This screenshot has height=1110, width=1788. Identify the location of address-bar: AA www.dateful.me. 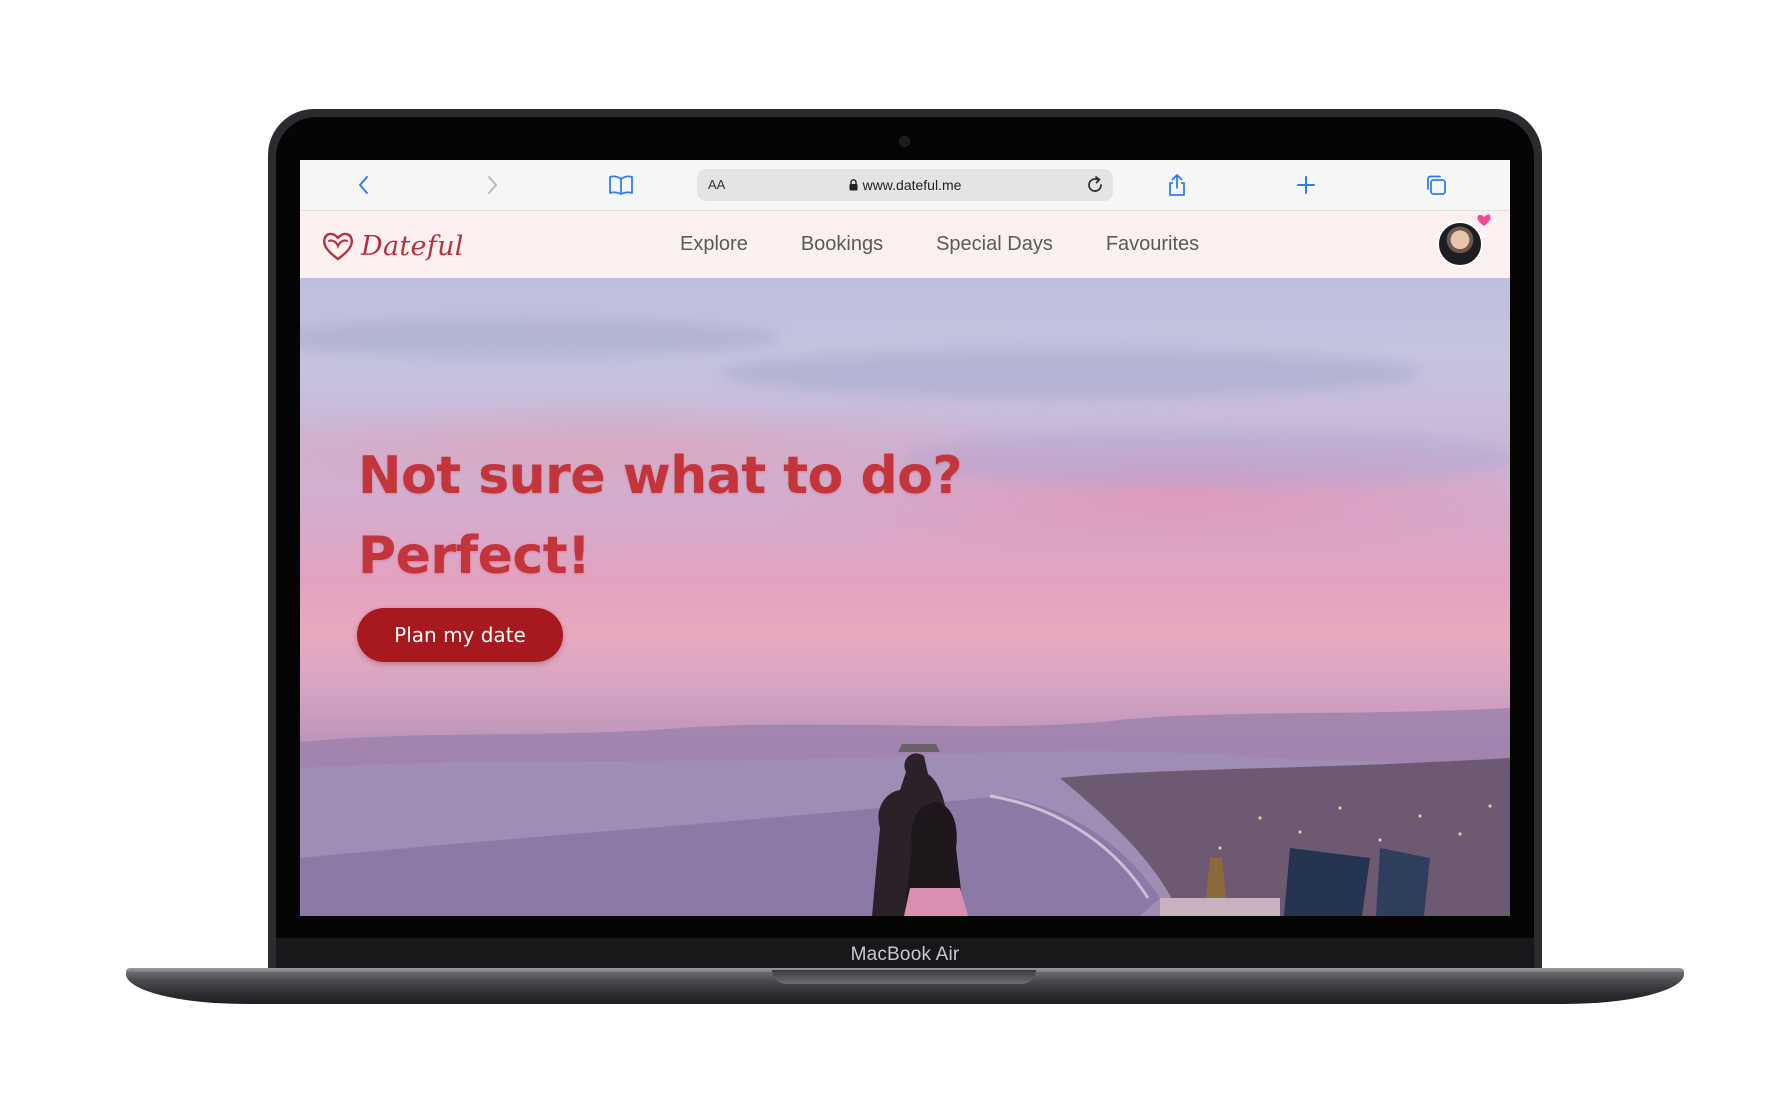
(905, 185).